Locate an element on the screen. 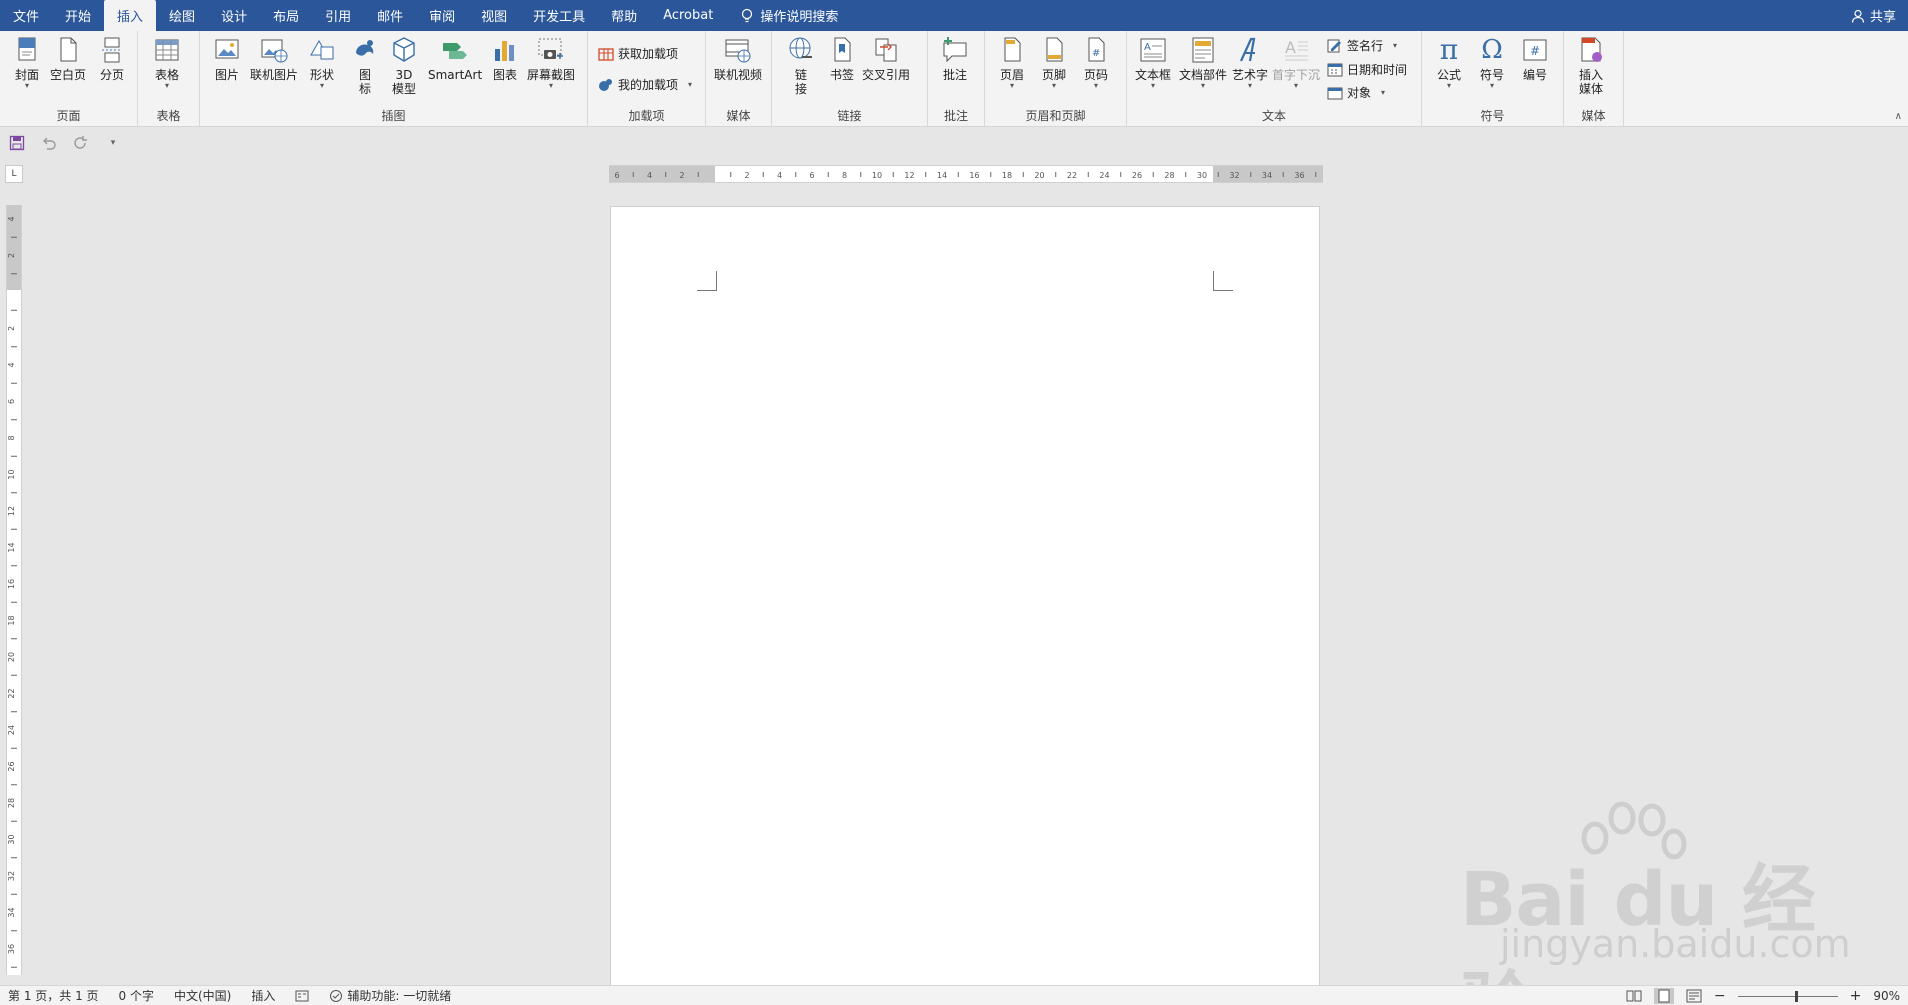  web-layout-icon is located at coordinates (1694, 996).